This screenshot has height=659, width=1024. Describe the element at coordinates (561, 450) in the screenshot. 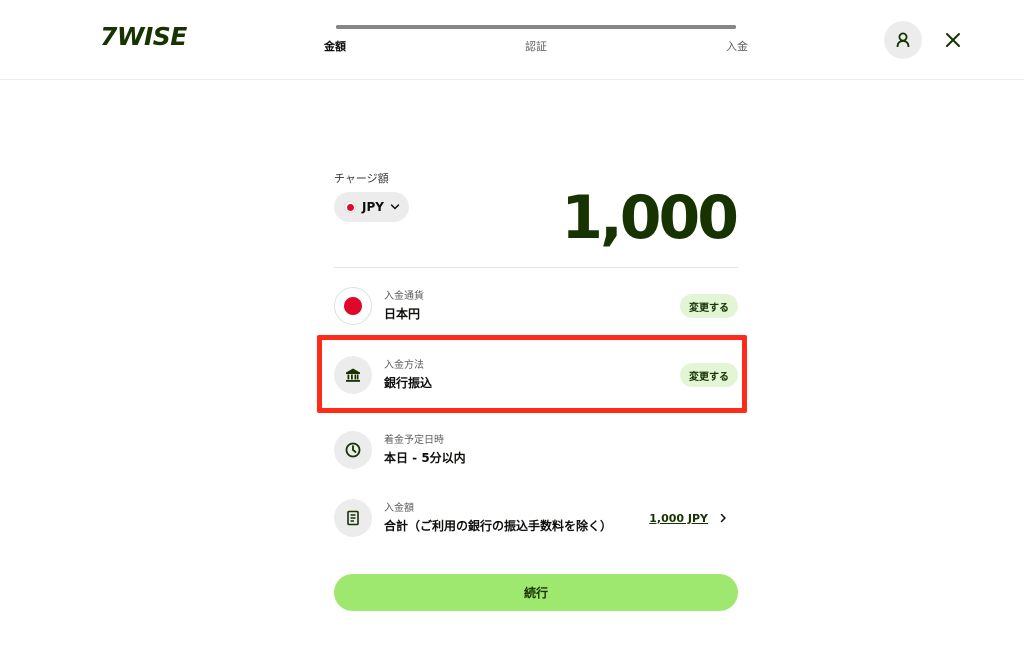

I see `arrival-time-text: 着金予定日時 本日 - 5分以内` at that location.